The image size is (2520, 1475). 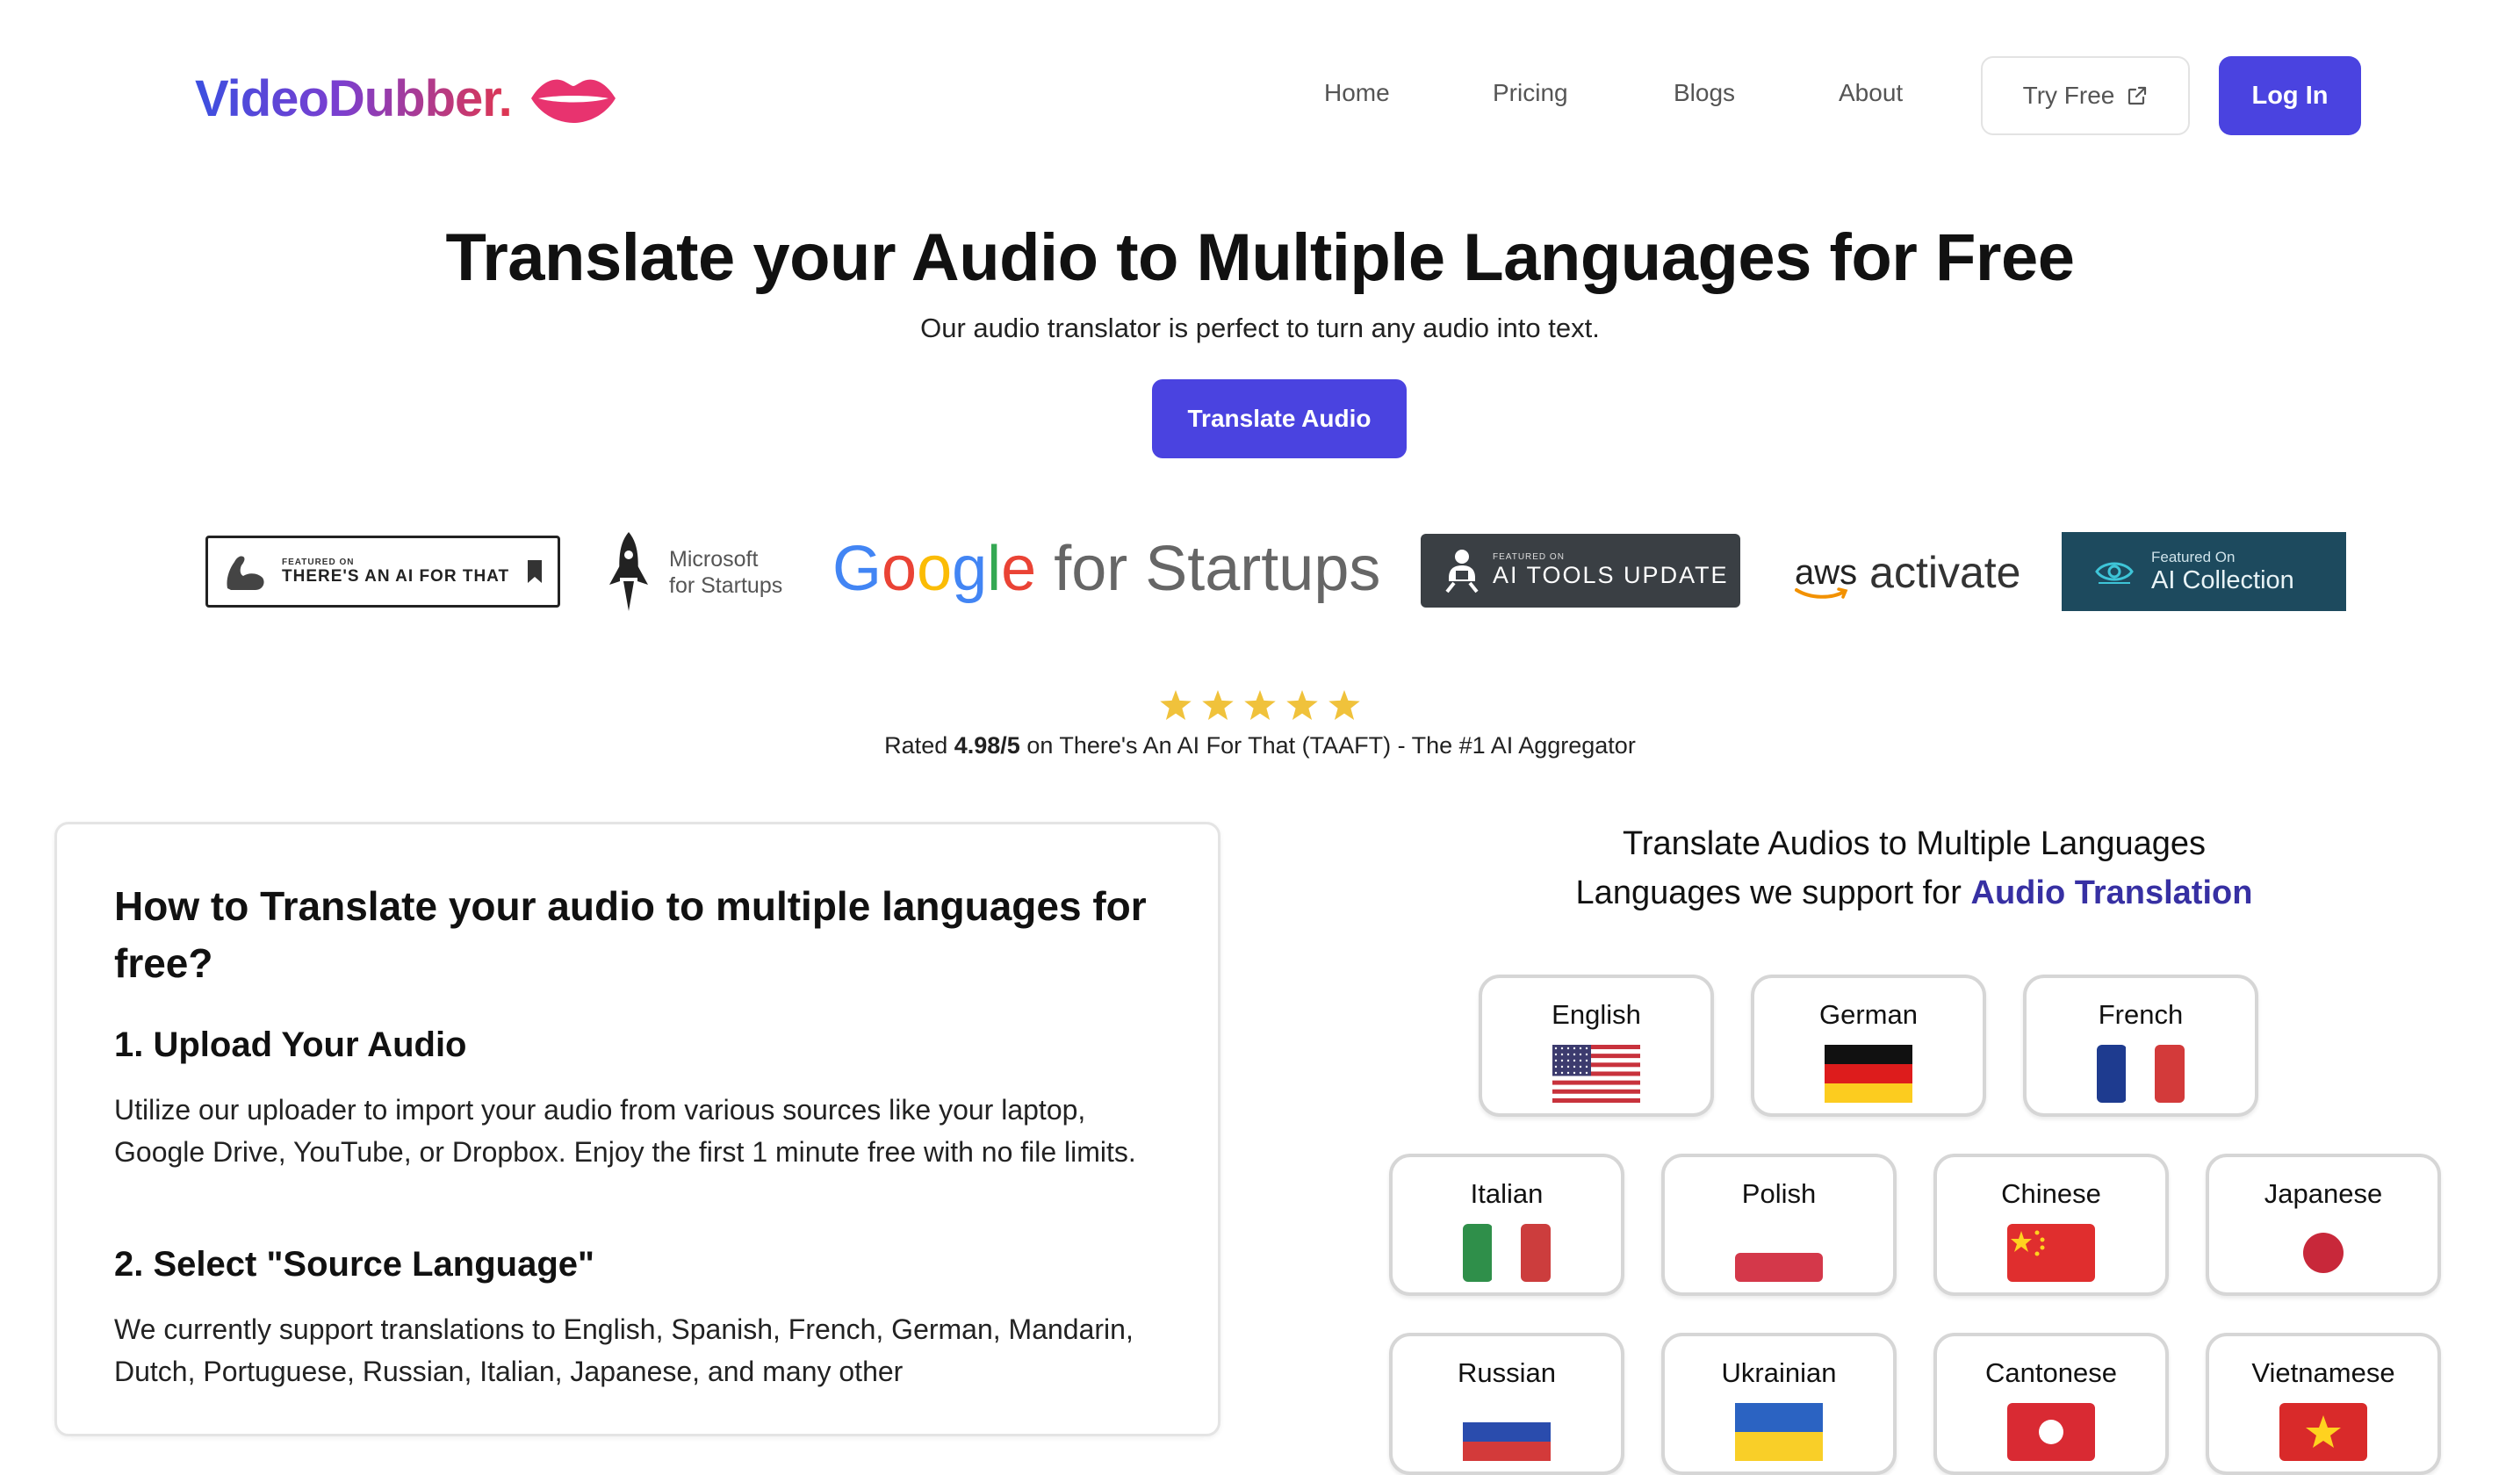 I want to click on brand-logo: VideoDubber., so click(x=406, y=98).